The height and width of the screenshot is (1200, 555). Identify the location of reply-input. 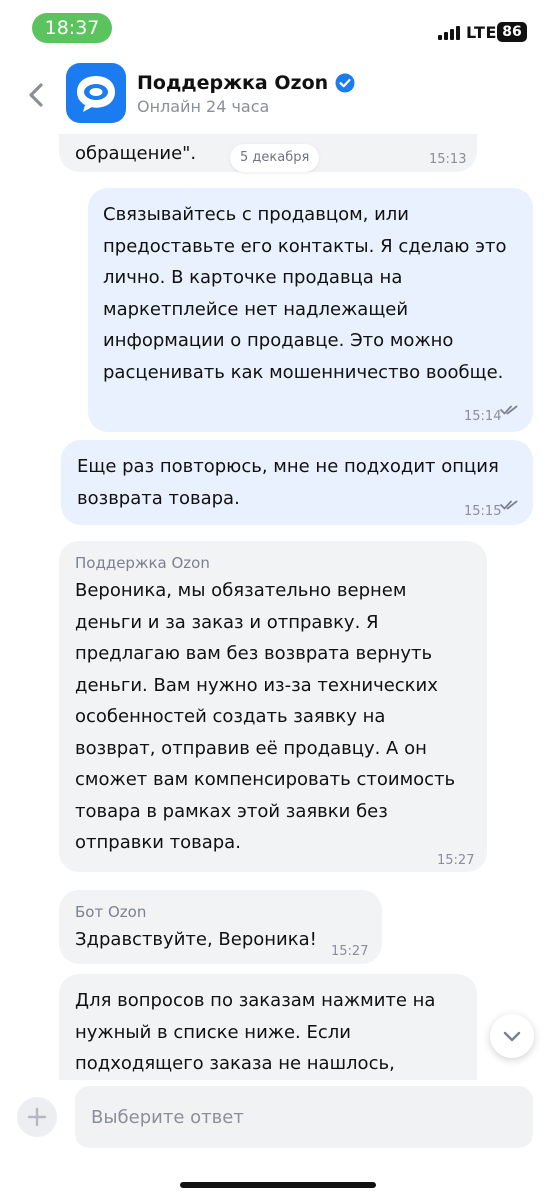
(304, 1117).